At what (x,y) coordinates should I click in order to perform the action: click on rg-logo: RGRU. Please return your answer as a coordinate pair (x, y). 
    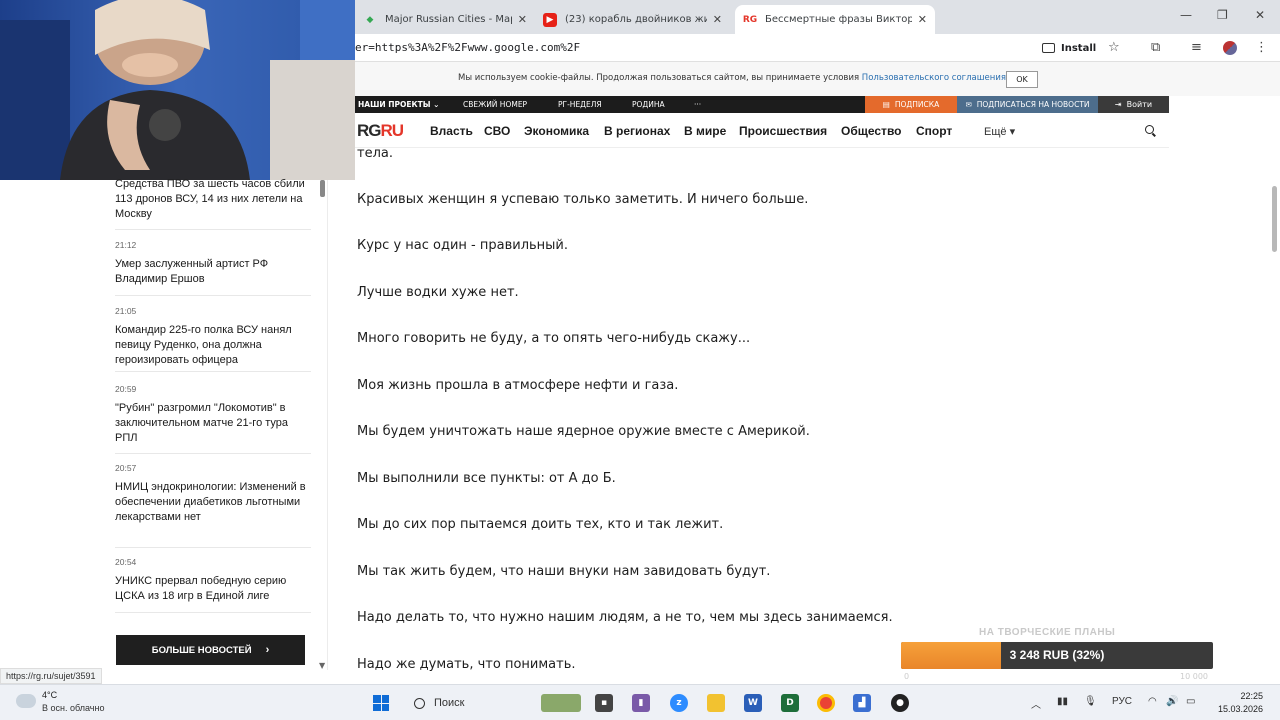
    Looking at the image, I should click on (380, 131).